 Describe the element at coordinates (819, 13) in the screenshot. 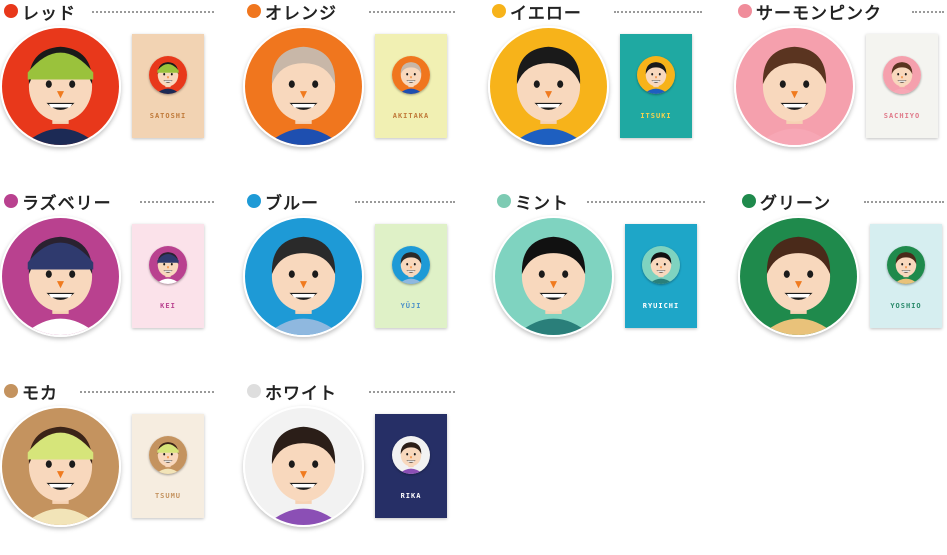

I see `color-name: サーモンピンク` at that location.